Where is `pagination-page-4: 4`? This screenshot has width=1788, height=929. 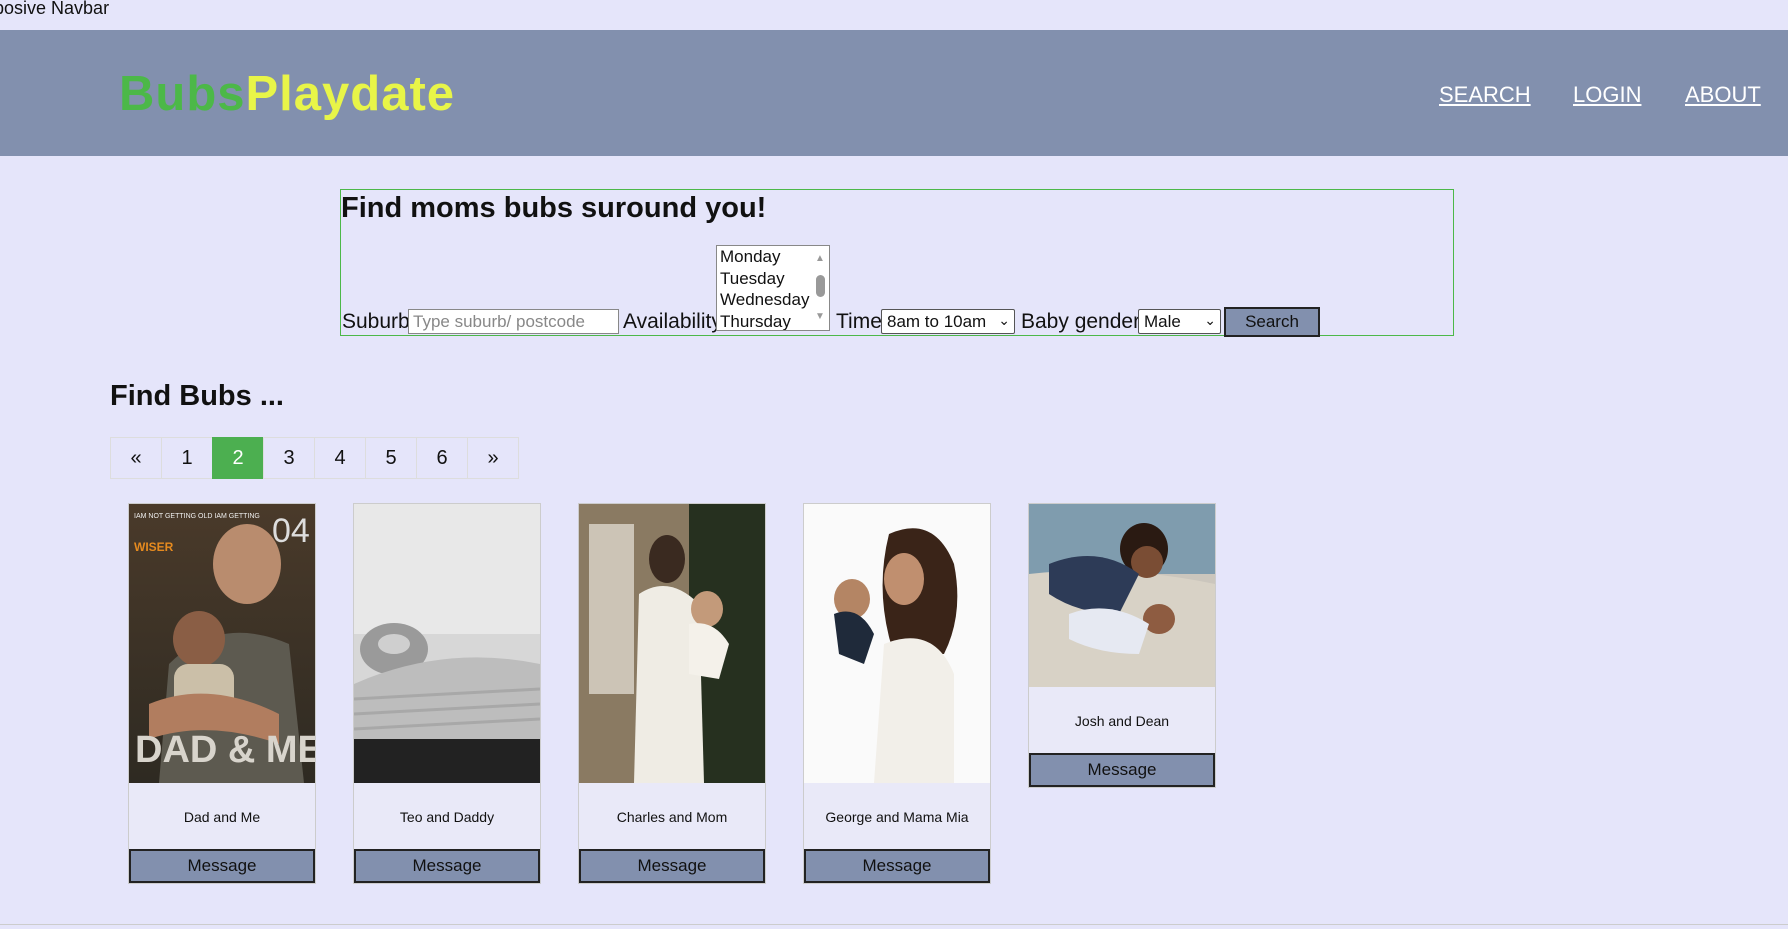 pagination-page-4: 4 is located at coordinates (340, 458).